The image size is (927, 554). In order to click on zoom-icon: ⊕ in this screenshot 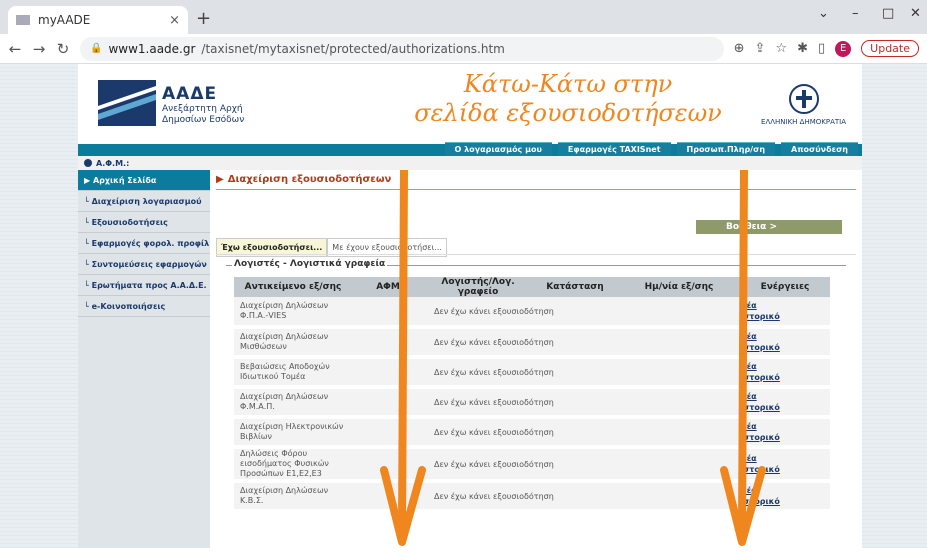, I will do `click(739, 48)`.